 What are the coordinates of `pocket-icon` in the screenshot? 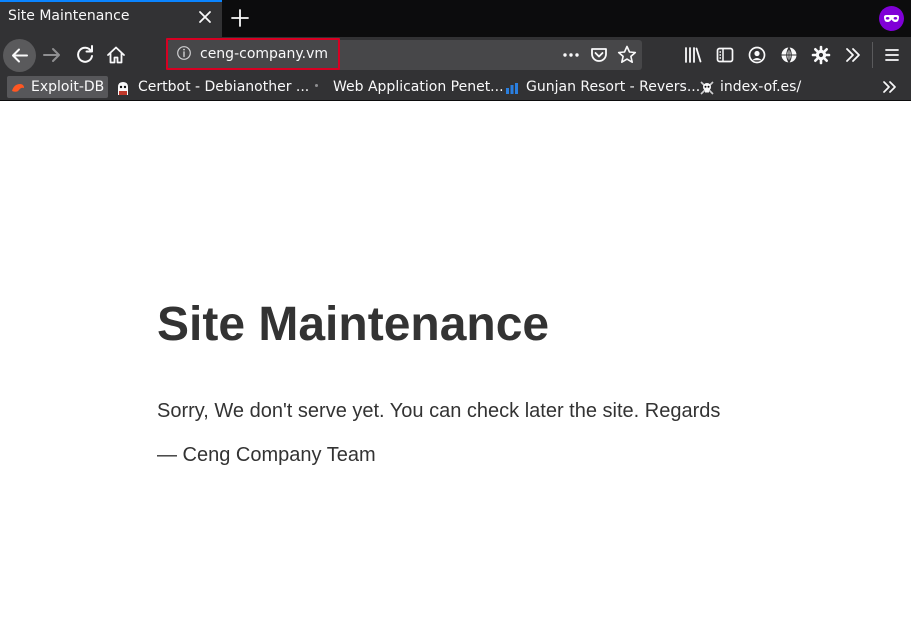 It's located at (599, 55).